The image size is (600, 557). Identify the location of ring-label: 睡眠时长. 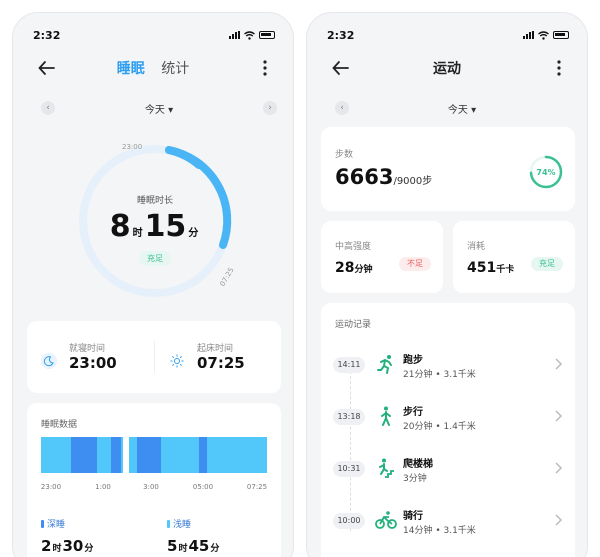
(154, 201).